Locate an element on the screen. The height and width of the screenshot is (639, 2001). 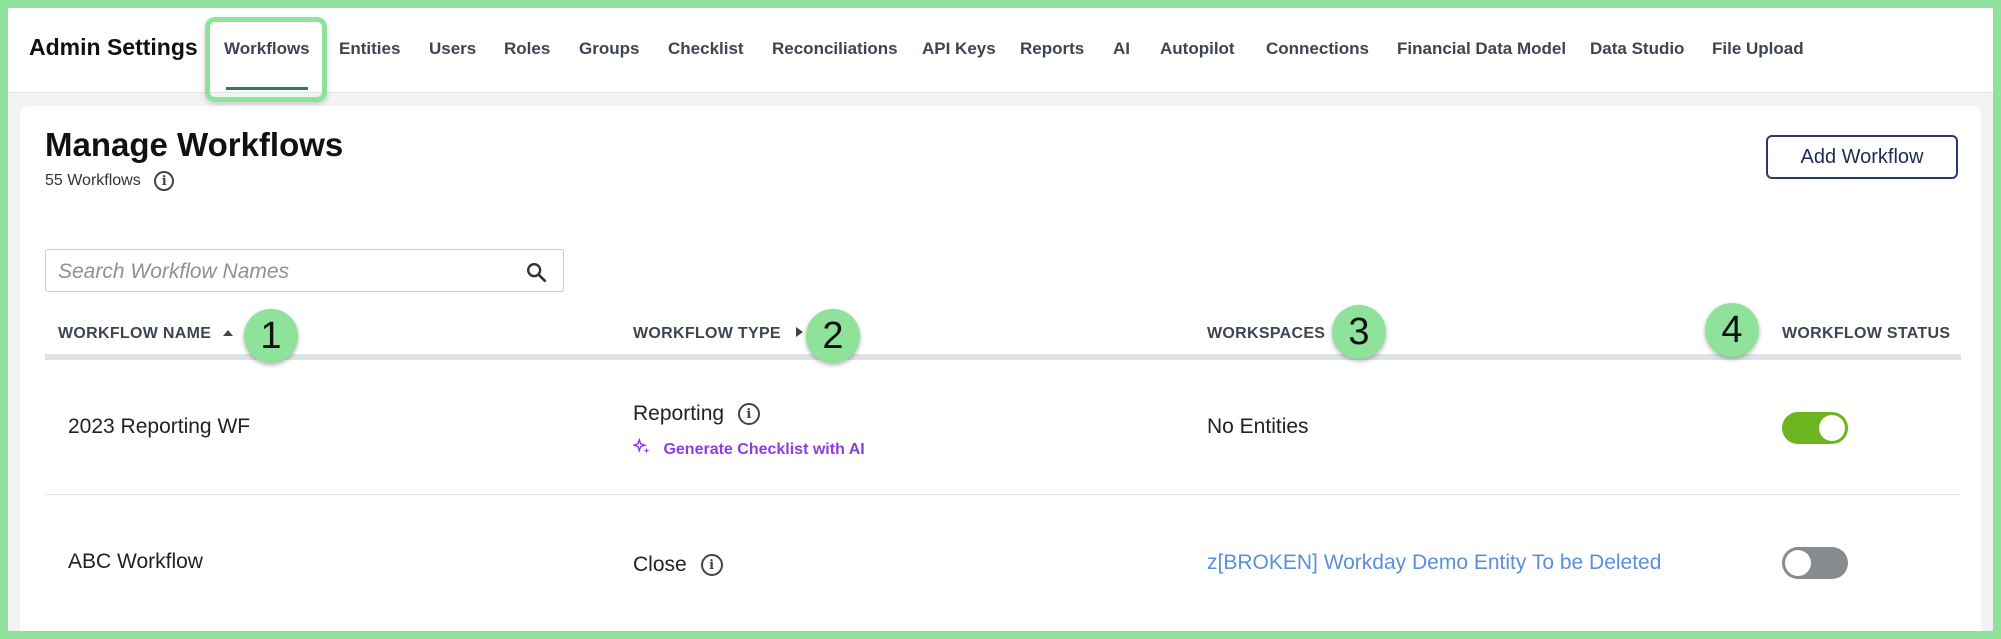
app-title: Admin Settings is located at coordinates (113, 47).